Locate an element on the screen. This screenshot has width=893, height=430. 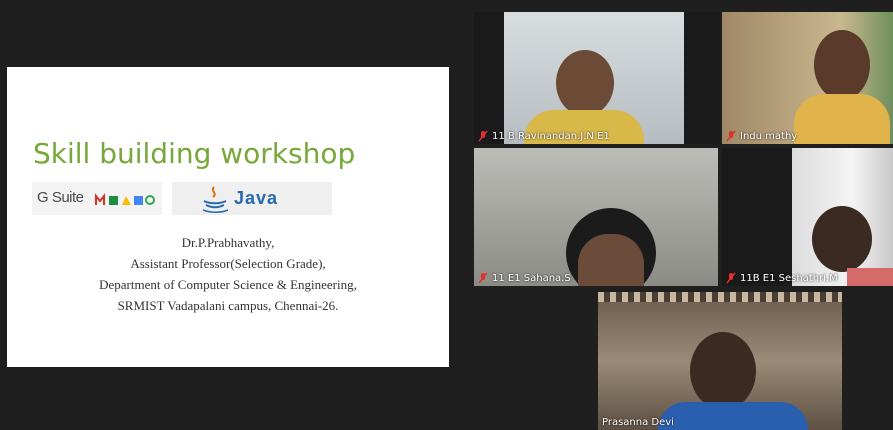
gsuite-app-icons is located at coordinates (125, 199).